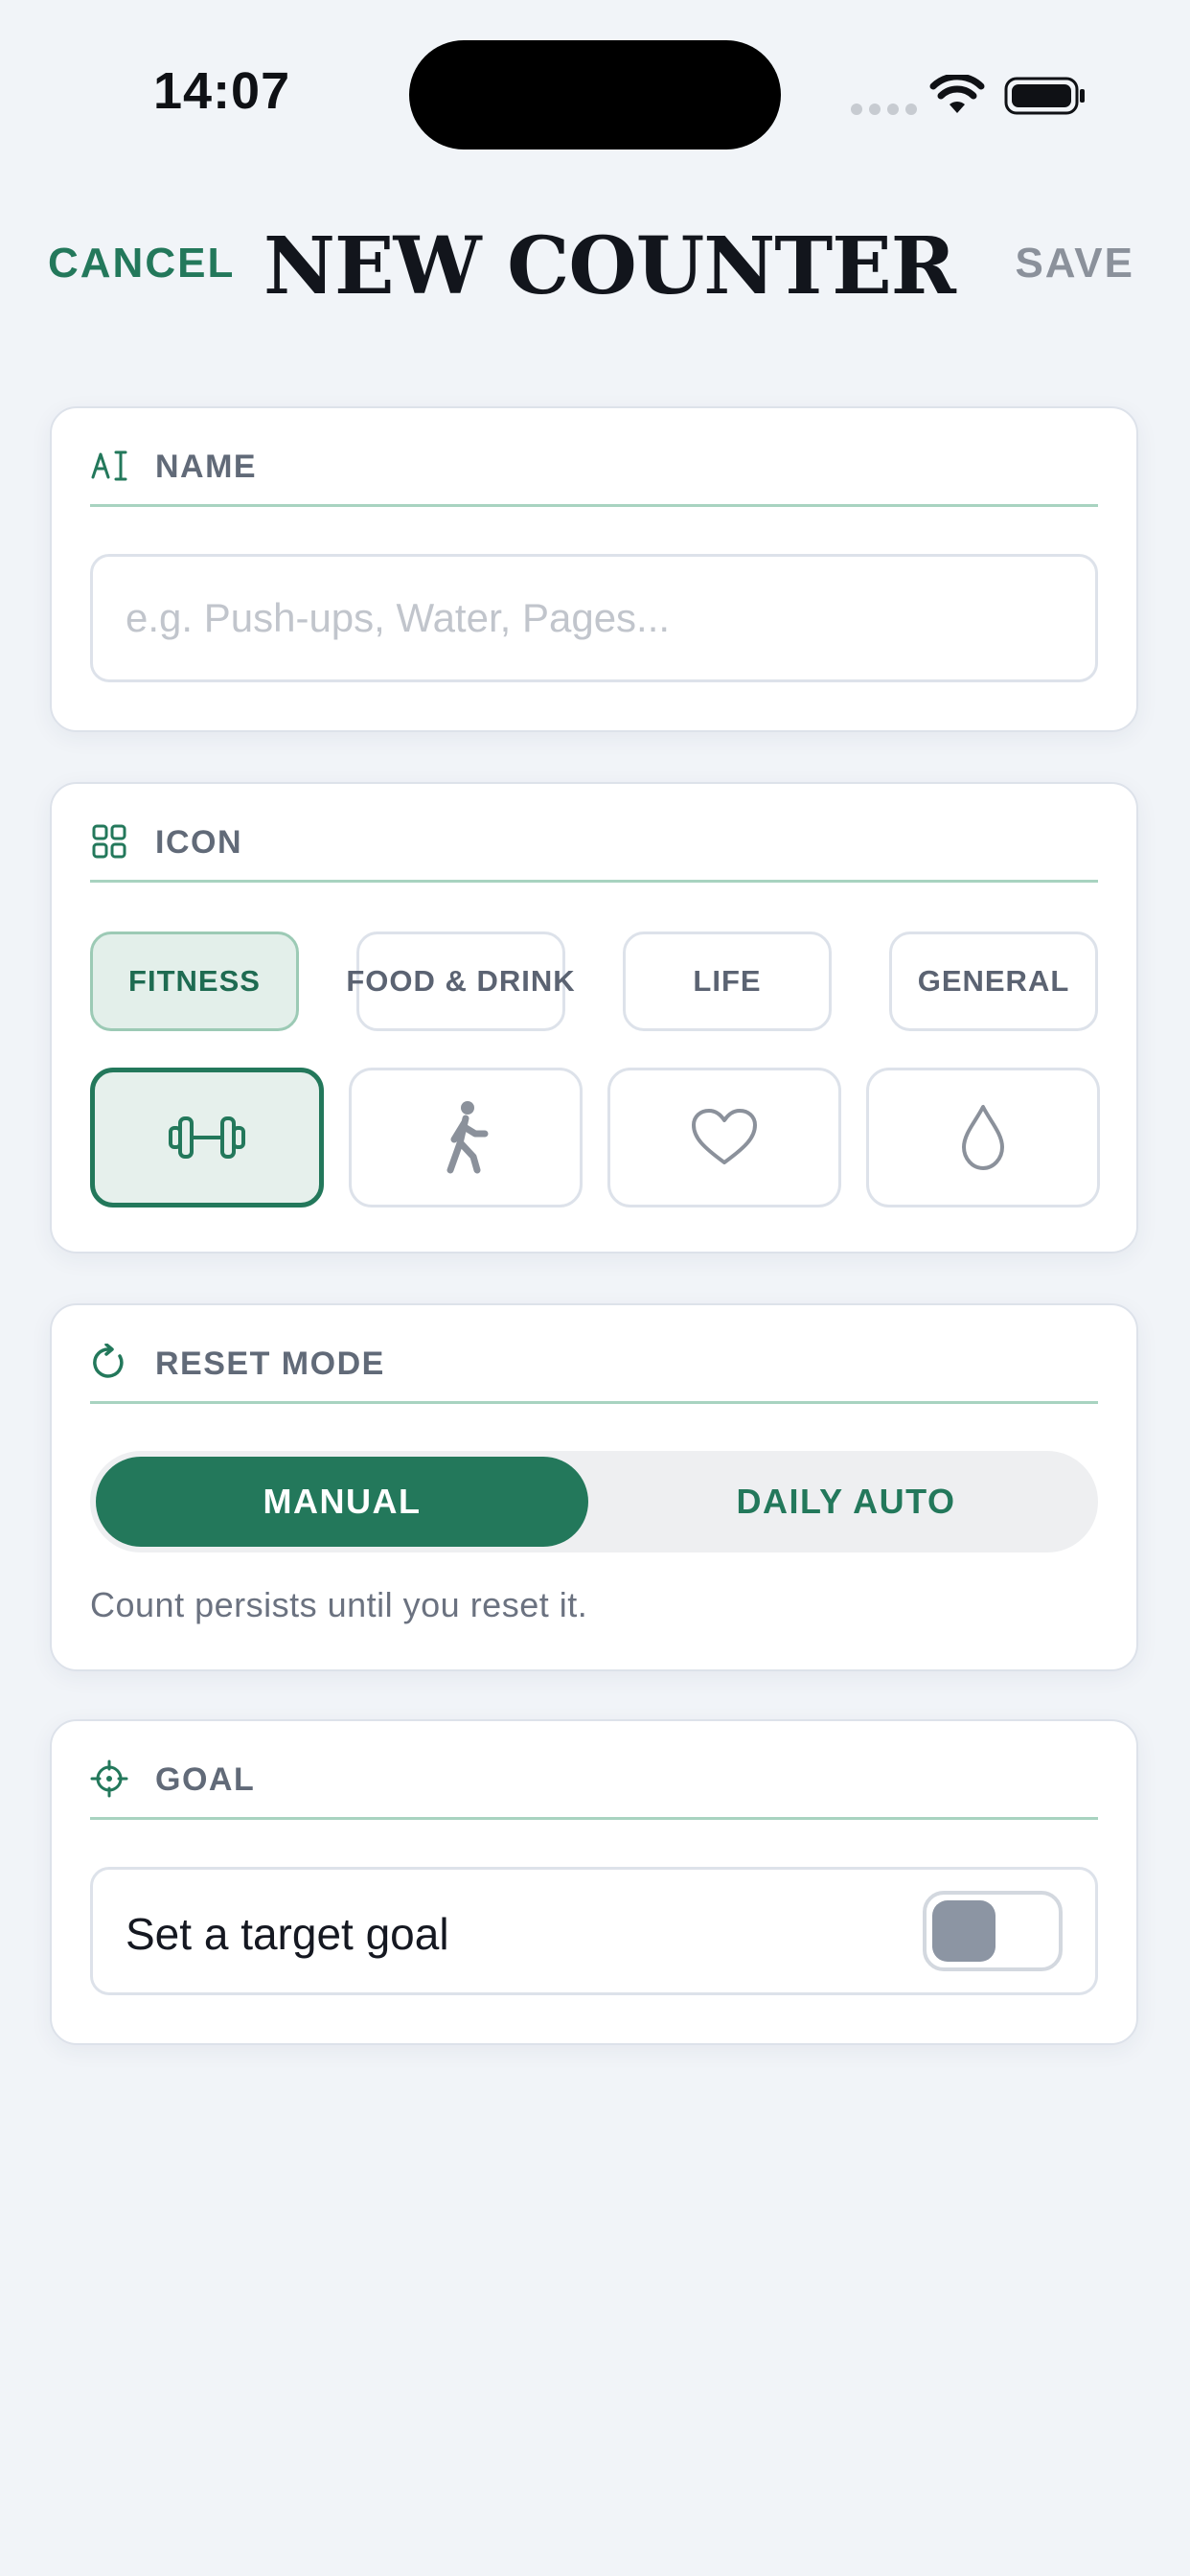 The width and height of the screenshot is (1190, 2576). I want to click on icon-option-water-drop, so click(983, 1138).